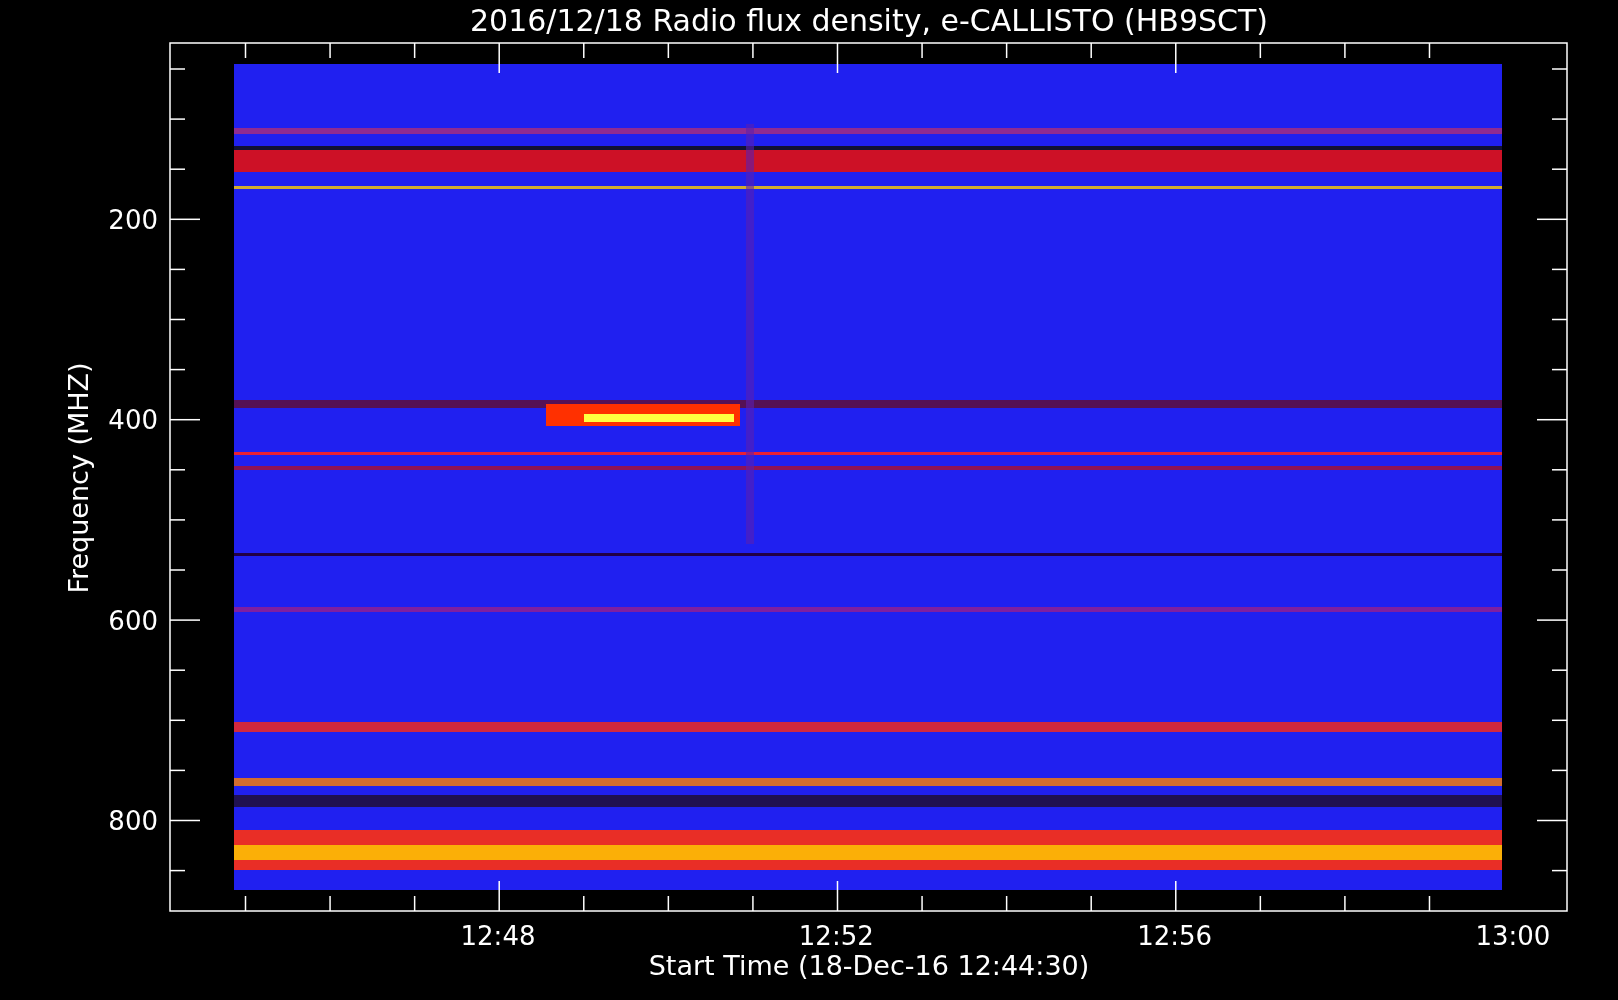 The width and height of the screenshot is (1618, 1000). Describe the element at coordinates (1175, 936) in the screenshot. I see `tick-label: 12:56` at that location.